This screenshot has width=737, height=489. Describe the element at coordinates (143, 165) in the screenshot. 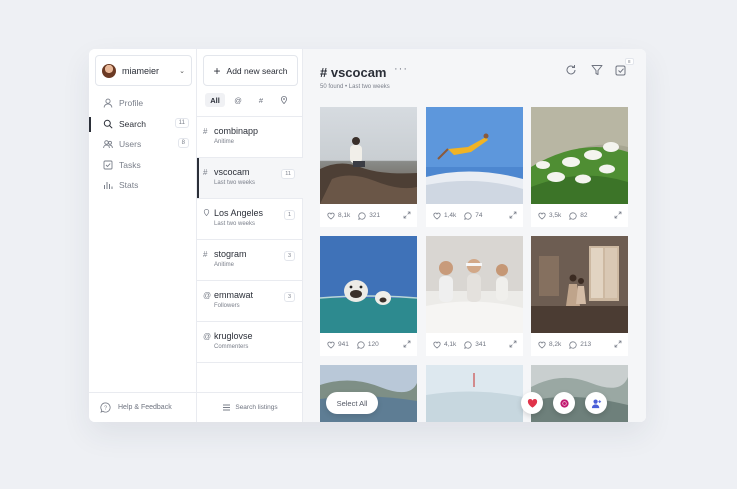

I see `sidebar-item-tasks: Tasks` at that location.